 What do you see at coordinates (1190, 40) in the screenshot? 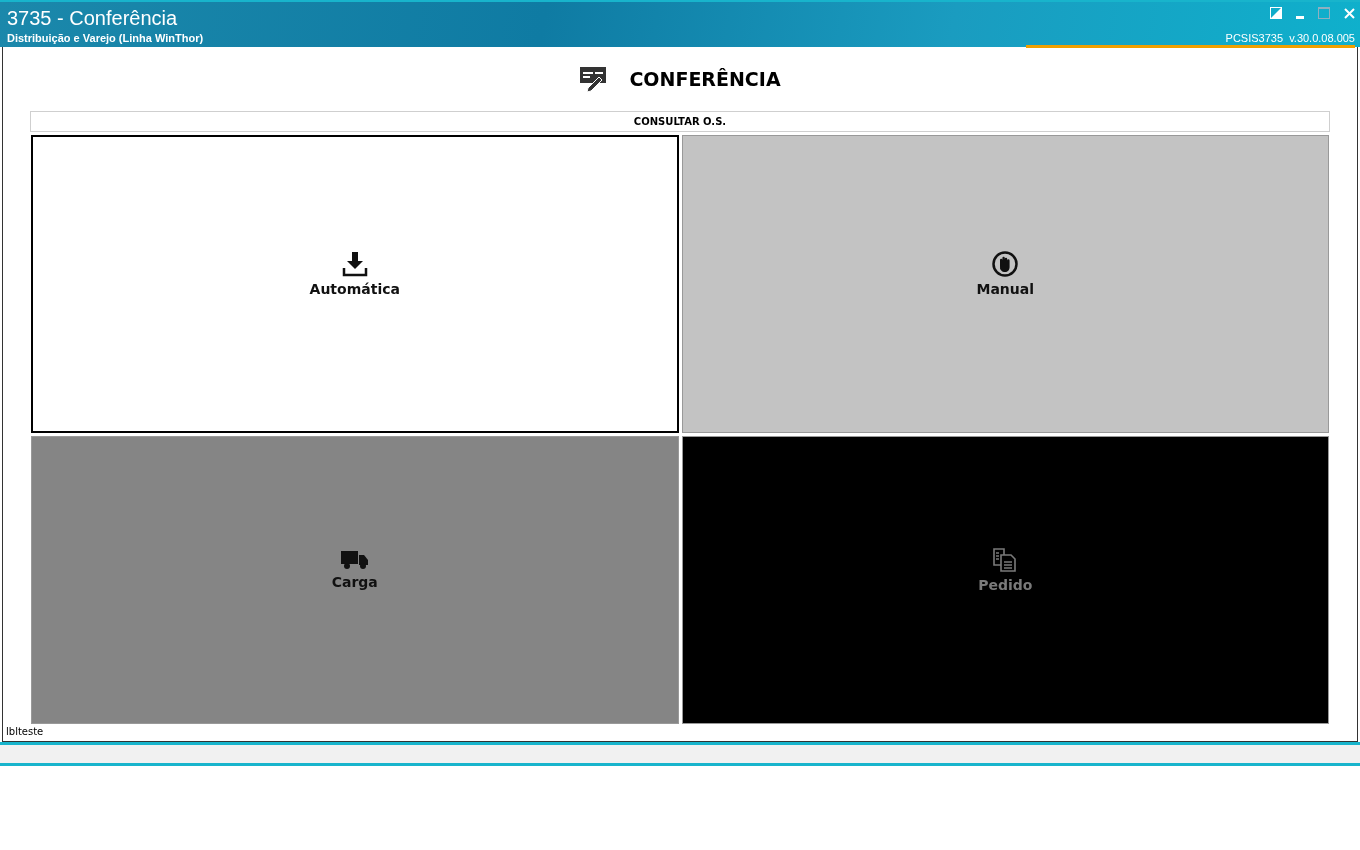
I see `version-label: PCSIS3735 v.30.0.08.005` at bounding box center [1190, 40].